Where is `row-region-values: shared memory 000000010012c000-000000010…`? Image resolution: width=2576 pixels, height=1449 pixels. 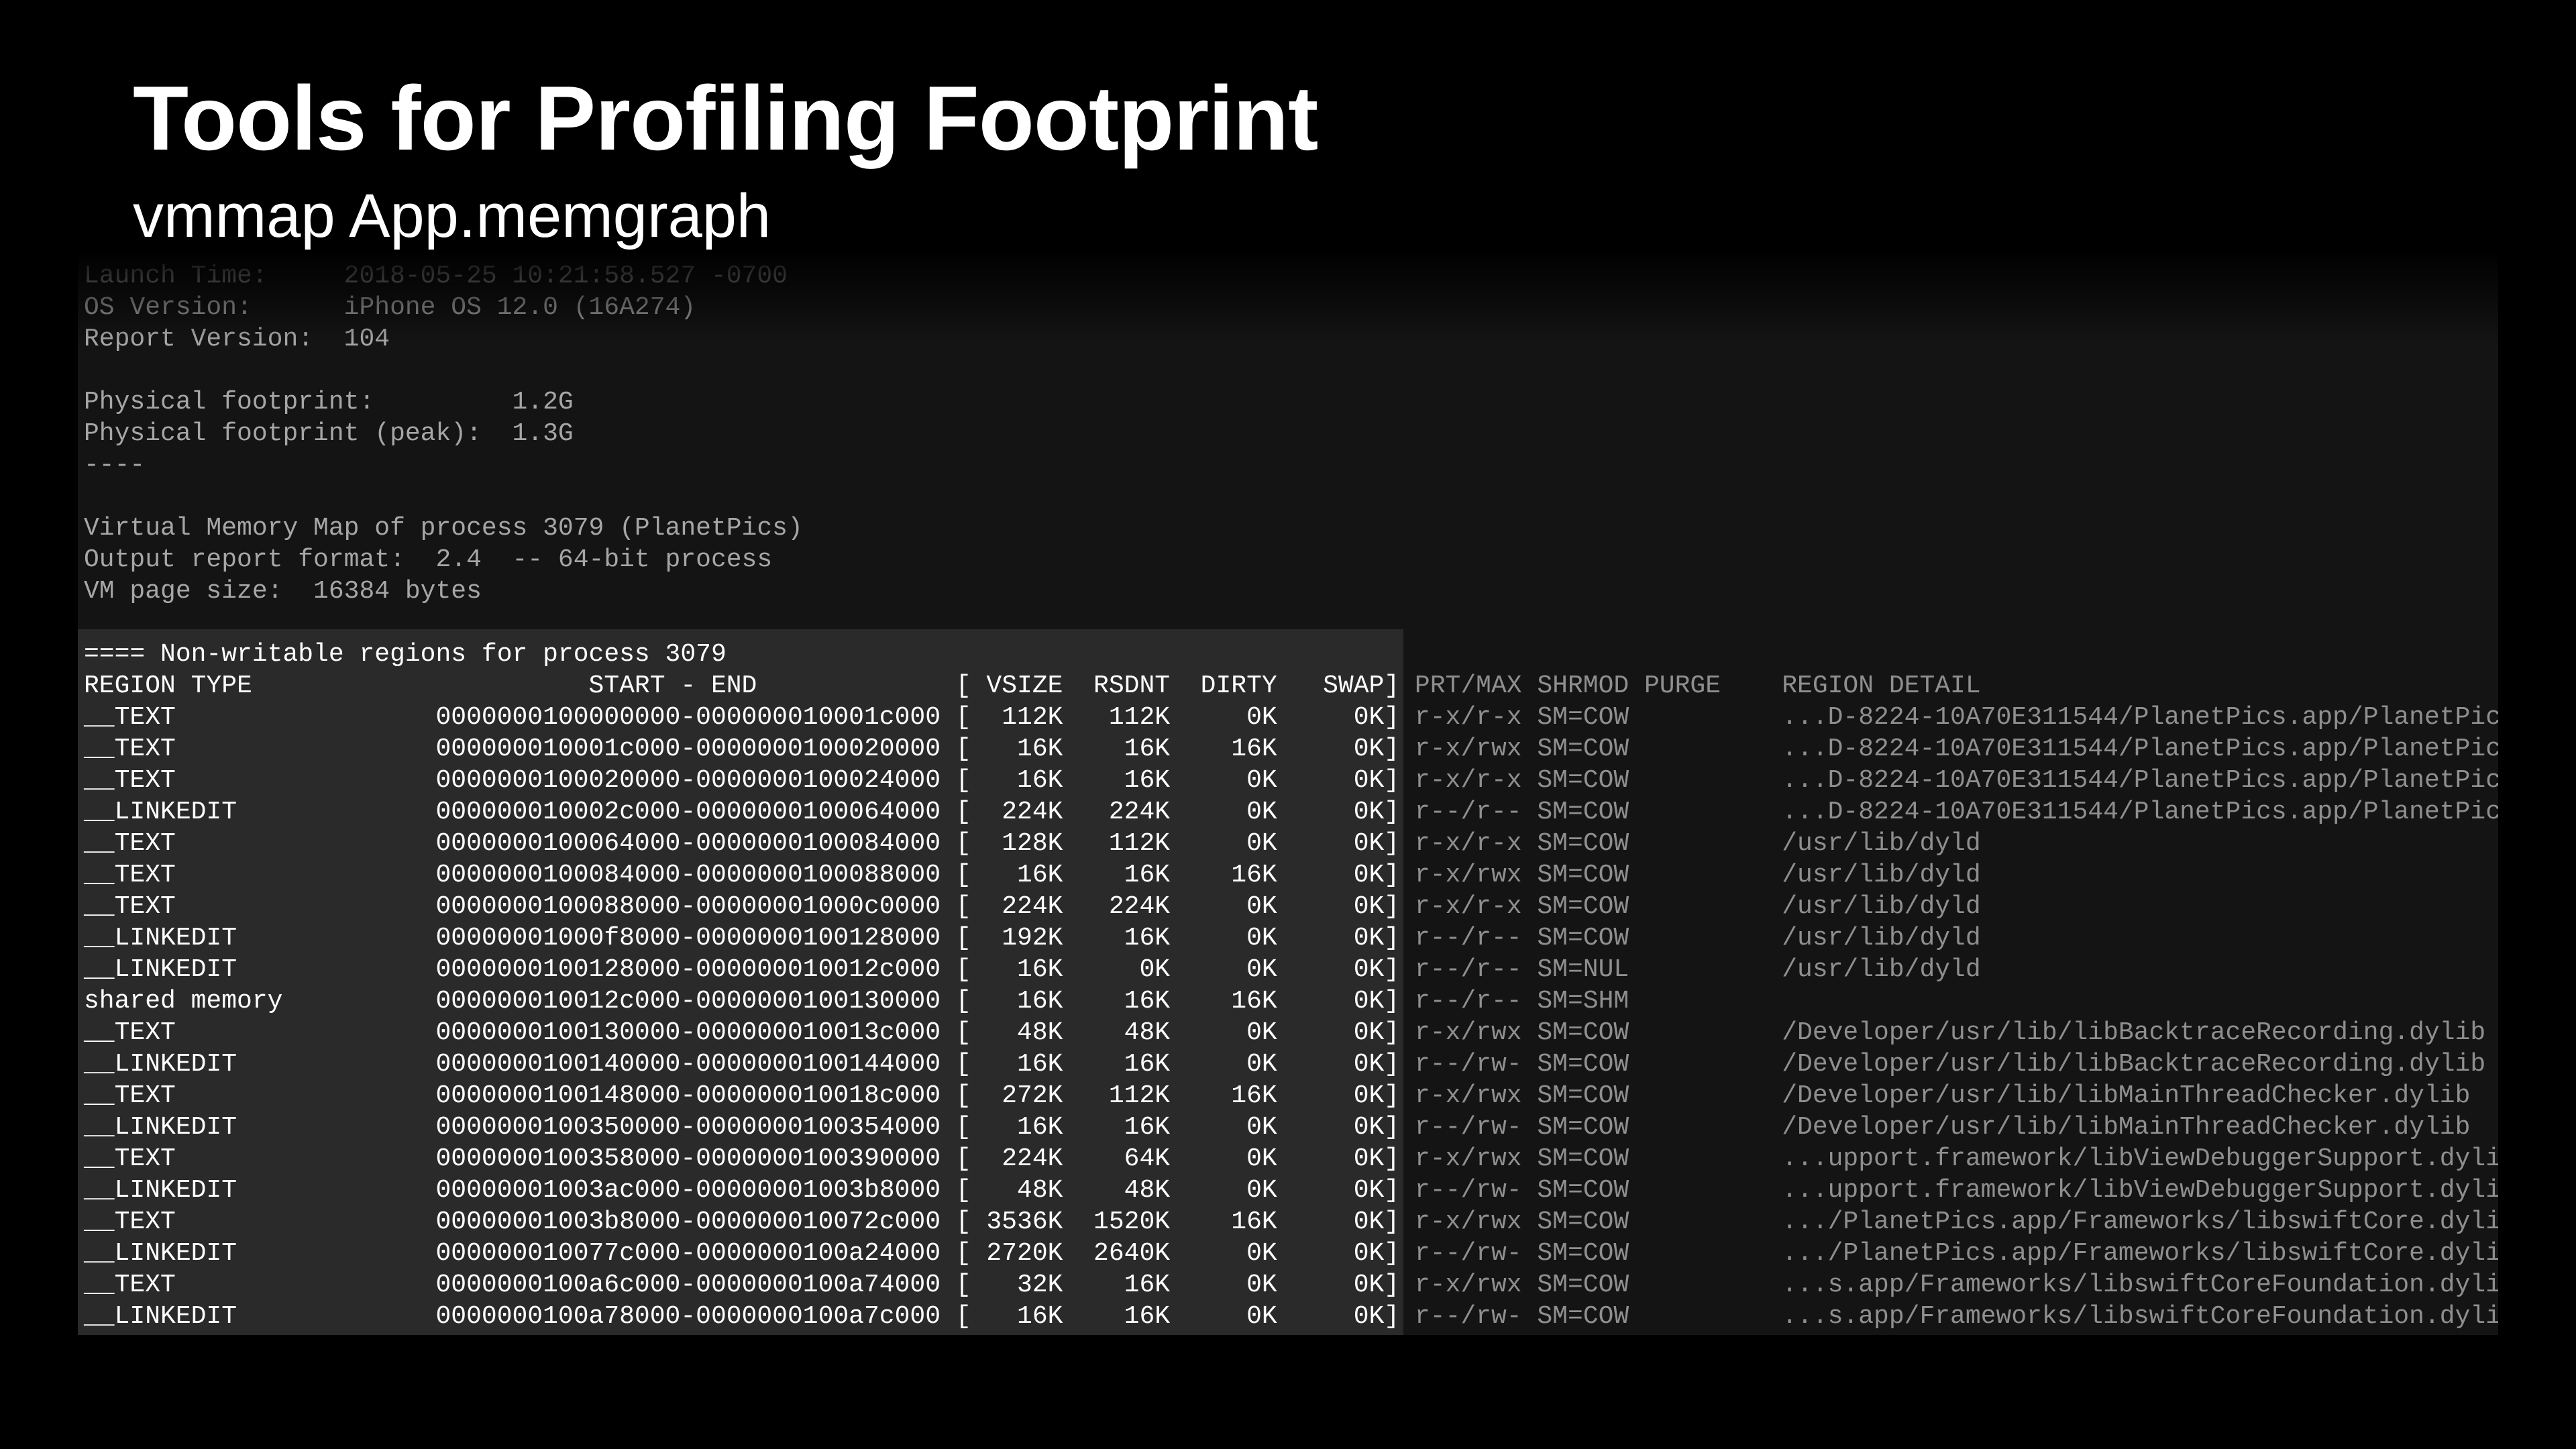 row-region-values: shared memory 000000010012c000-000000010… is located at coordinates (742, 1001).